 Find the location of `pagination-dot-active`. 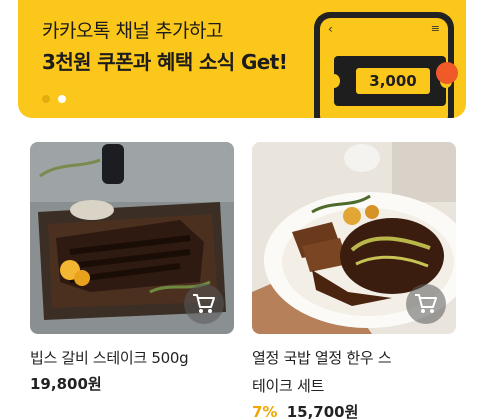

pagination-dot-active is located at coordinates (62, 99).